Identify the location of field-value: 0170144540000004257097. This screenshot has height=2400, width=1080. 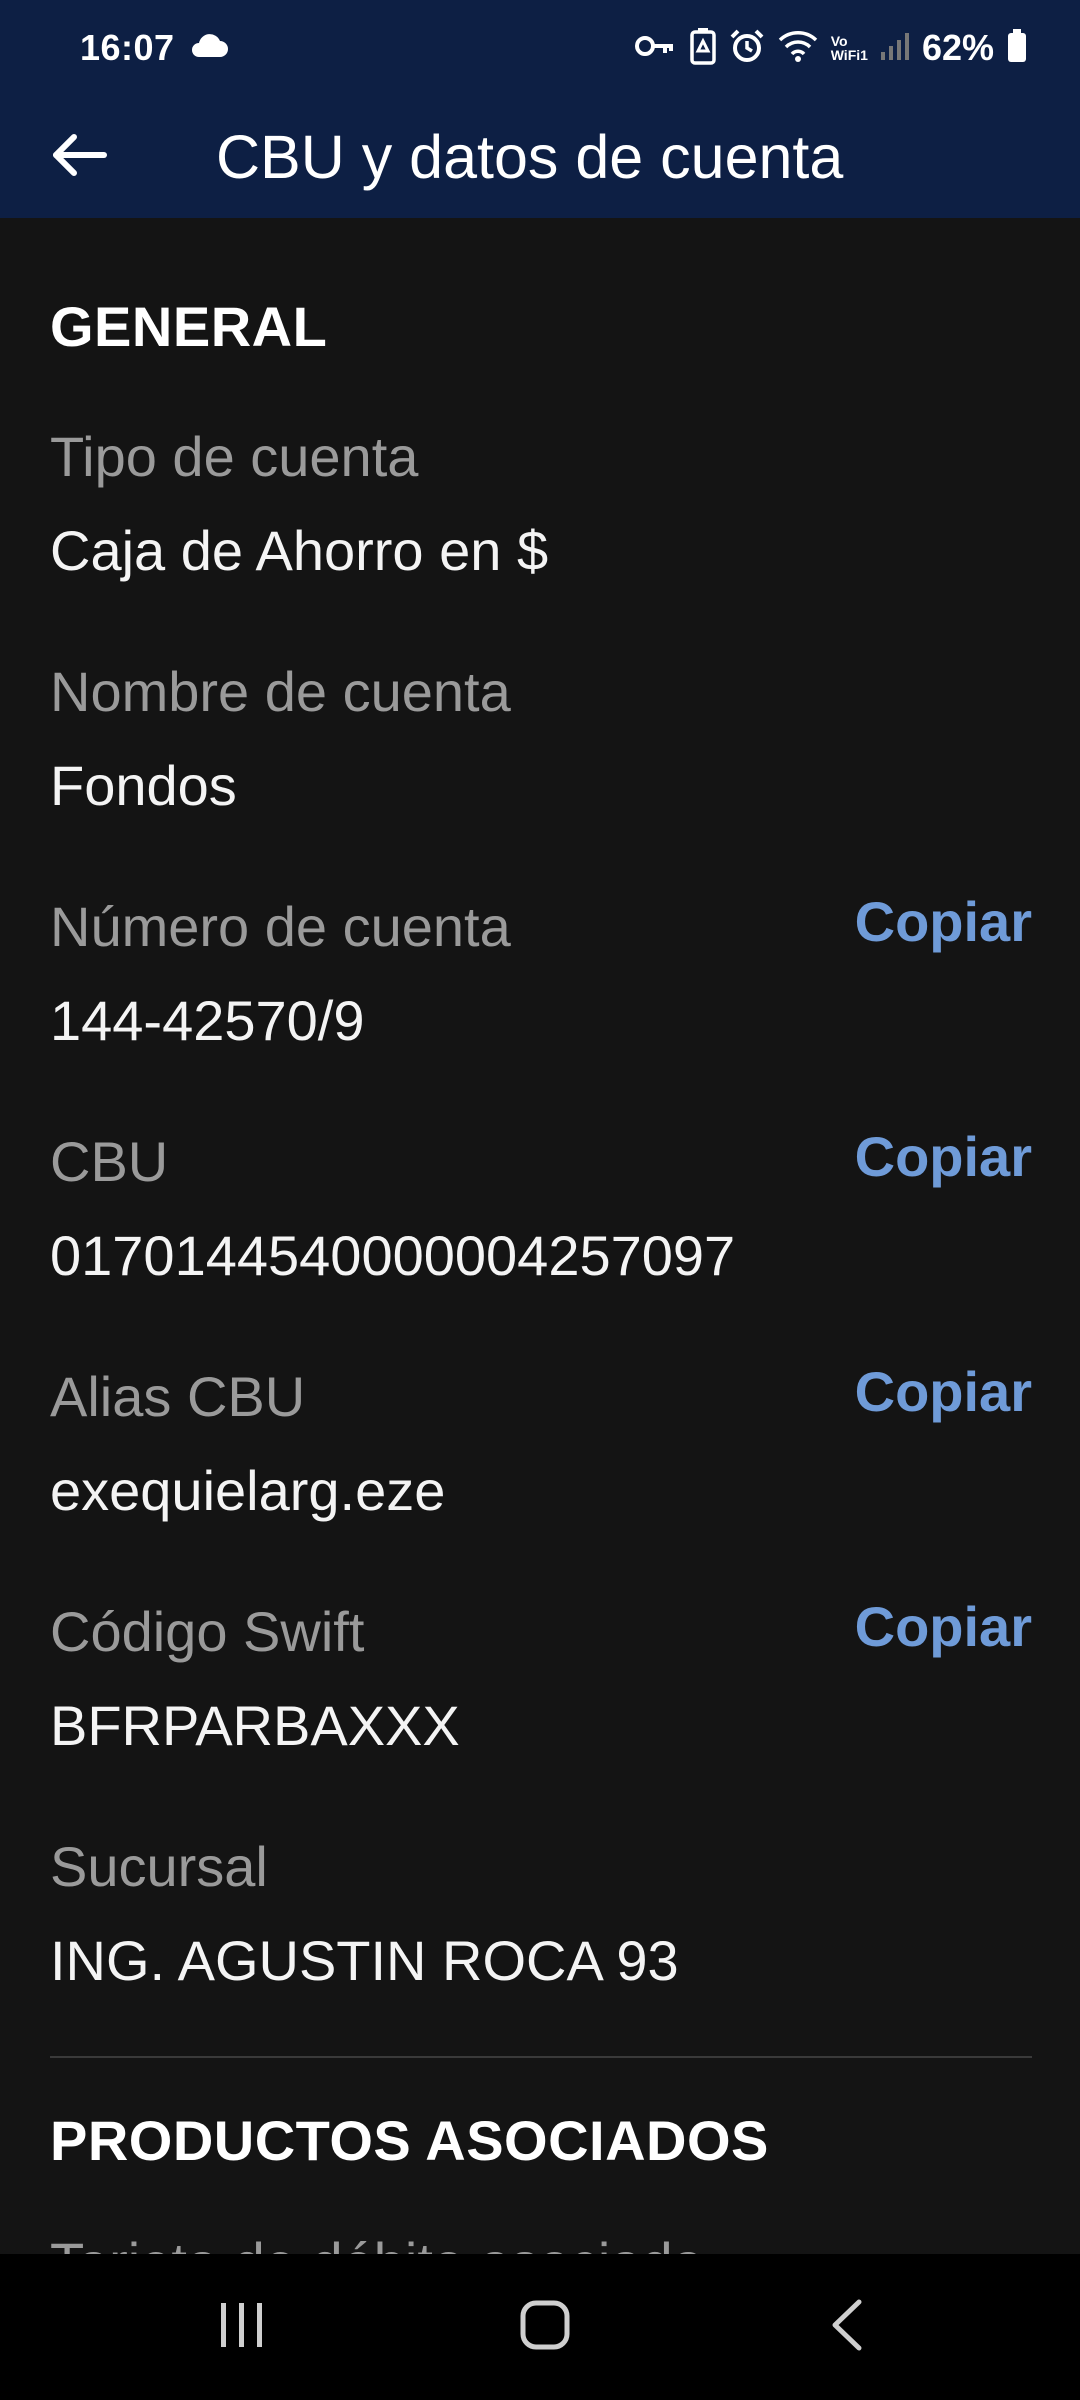
(393, 1255).